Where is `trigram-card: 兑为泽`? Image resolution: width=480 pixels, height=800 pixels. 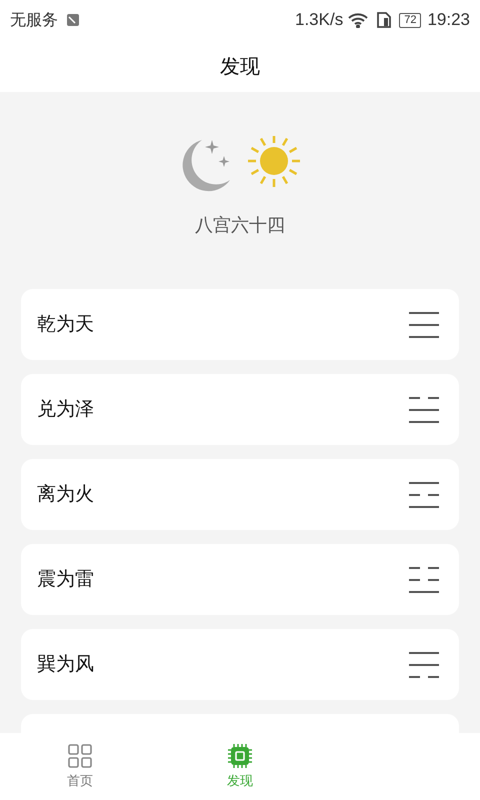
trigram-card: 兑为泽 is located at coordinates (240, 409).